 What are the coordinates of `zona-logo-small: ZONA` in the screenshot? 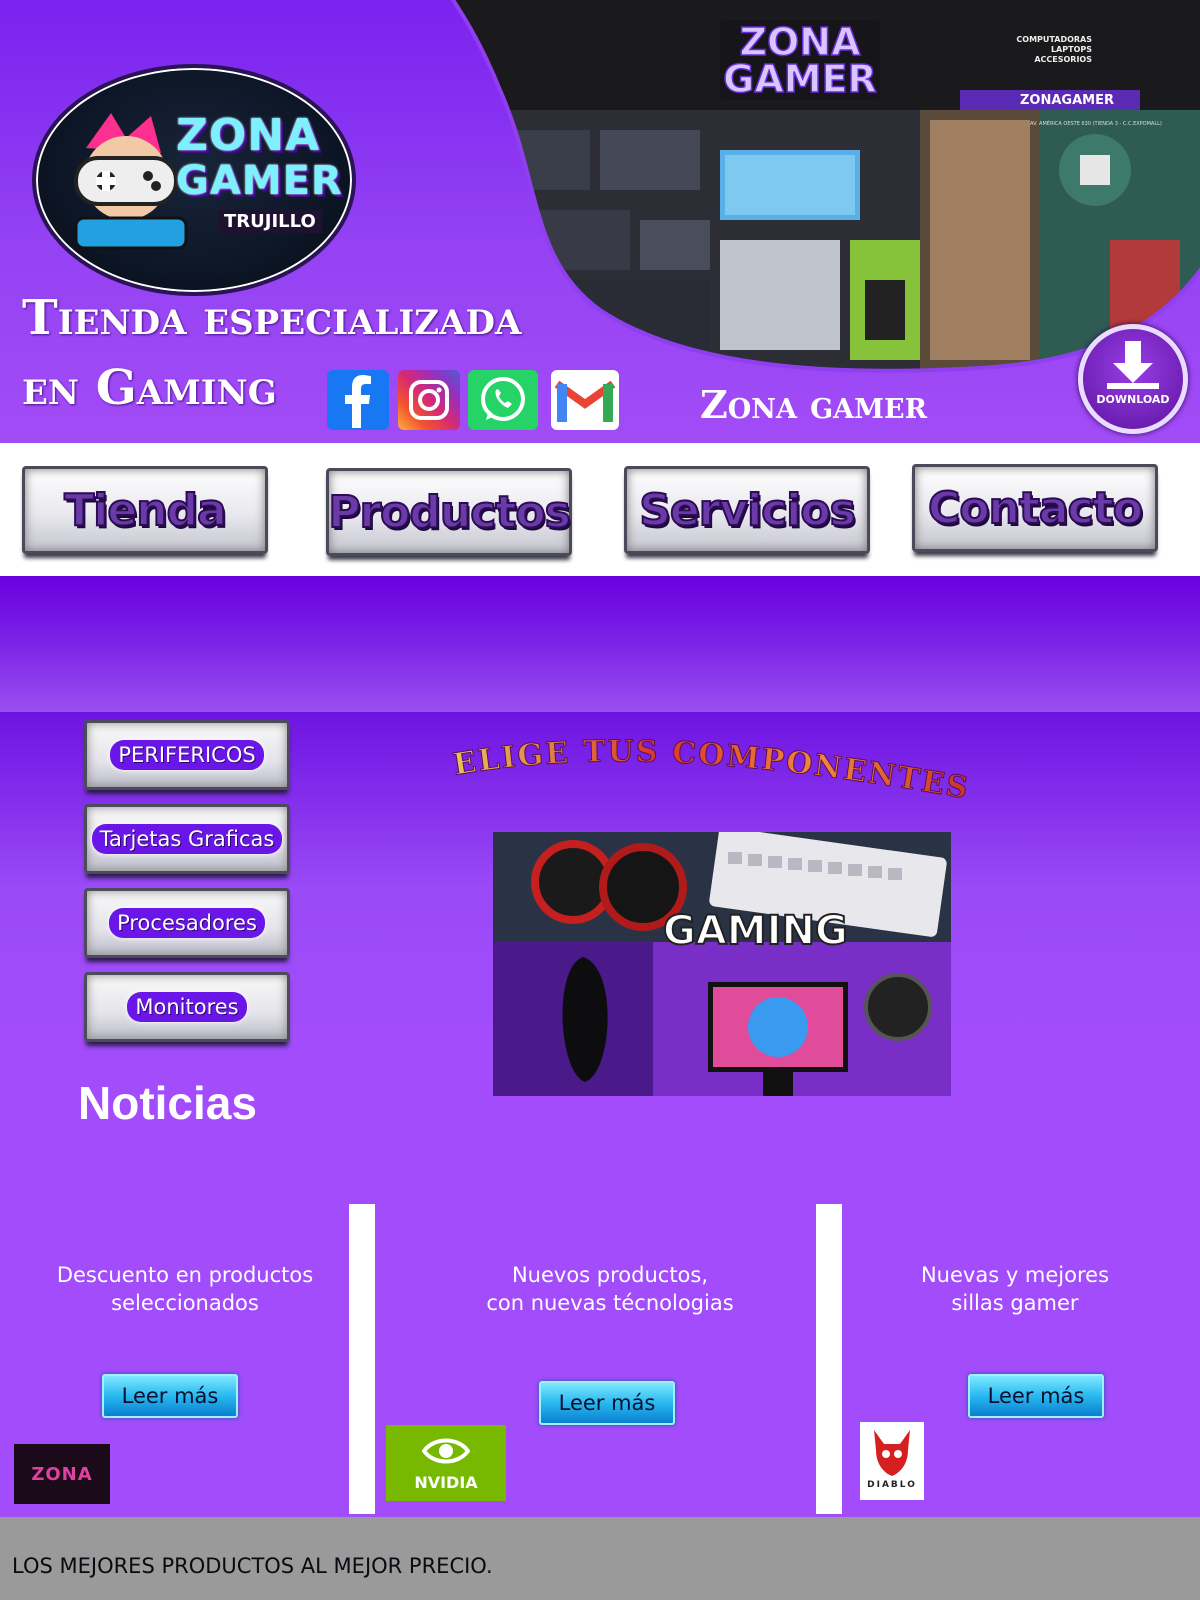 It's located at (62, 1474).